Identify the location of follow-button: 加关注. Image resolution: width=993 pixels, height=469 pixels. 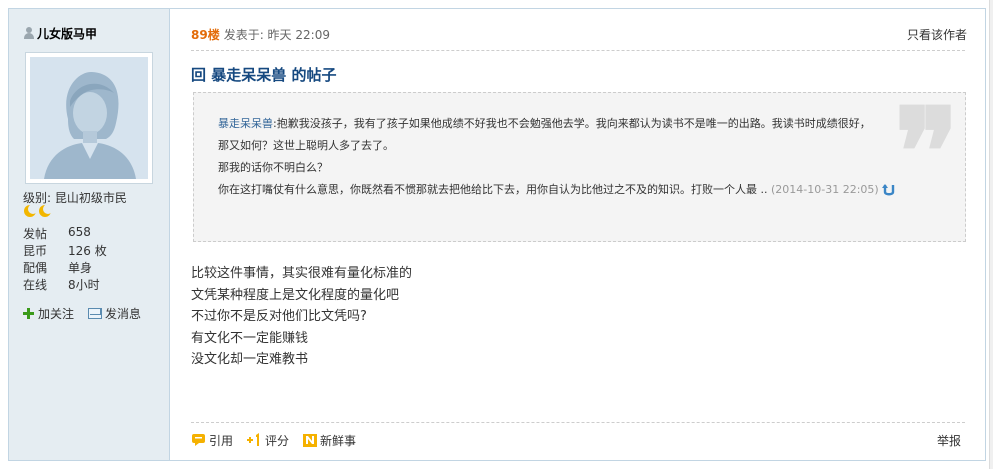
(48, 313).